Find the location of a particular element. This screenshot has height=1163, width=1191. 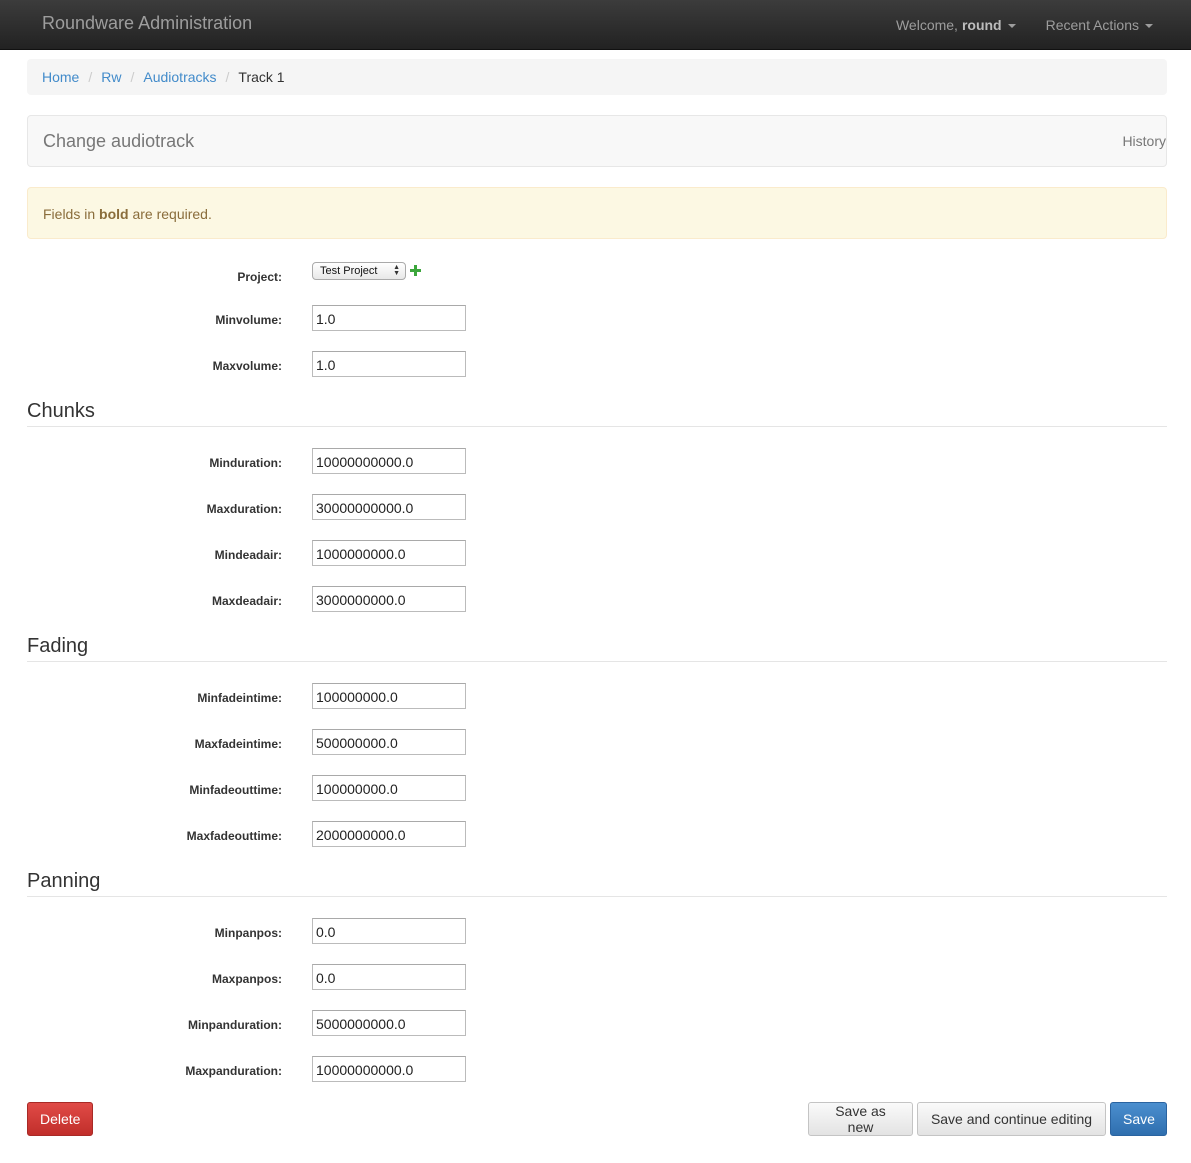

recent-actions-menu: Recent Actions is located at coordinates (1099, 25).